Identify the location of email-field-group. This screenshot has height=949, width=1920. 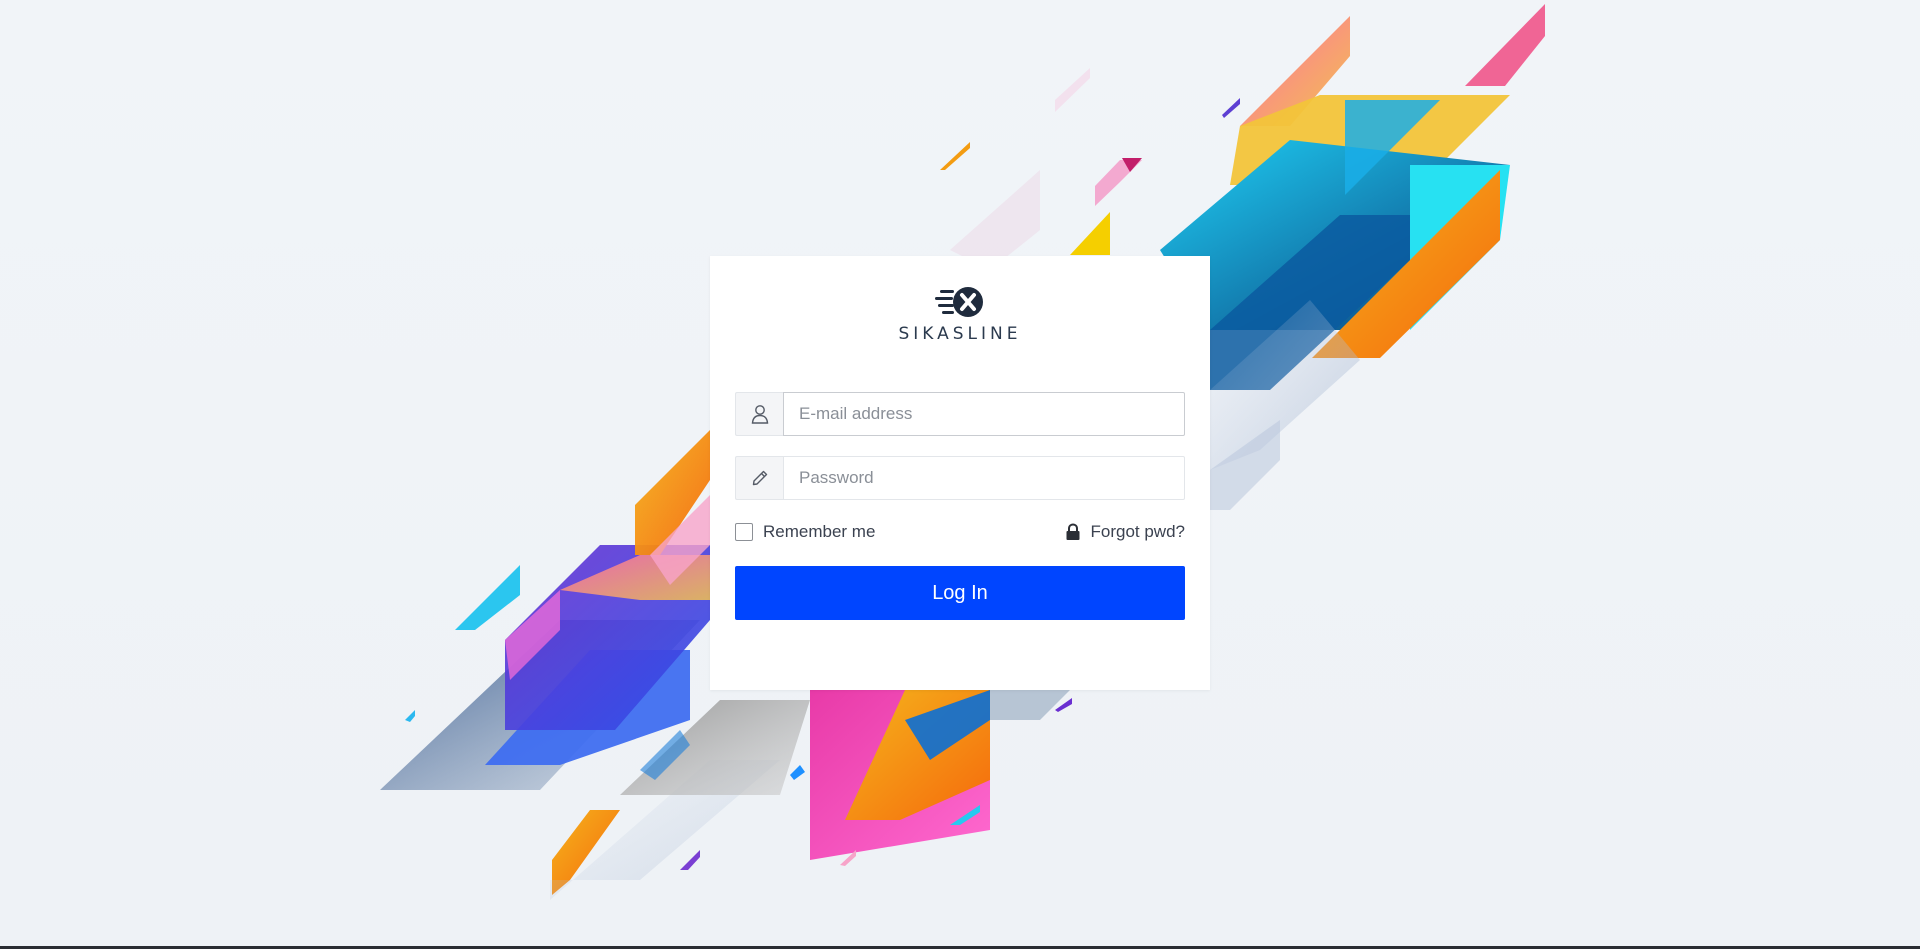
(960, 414).